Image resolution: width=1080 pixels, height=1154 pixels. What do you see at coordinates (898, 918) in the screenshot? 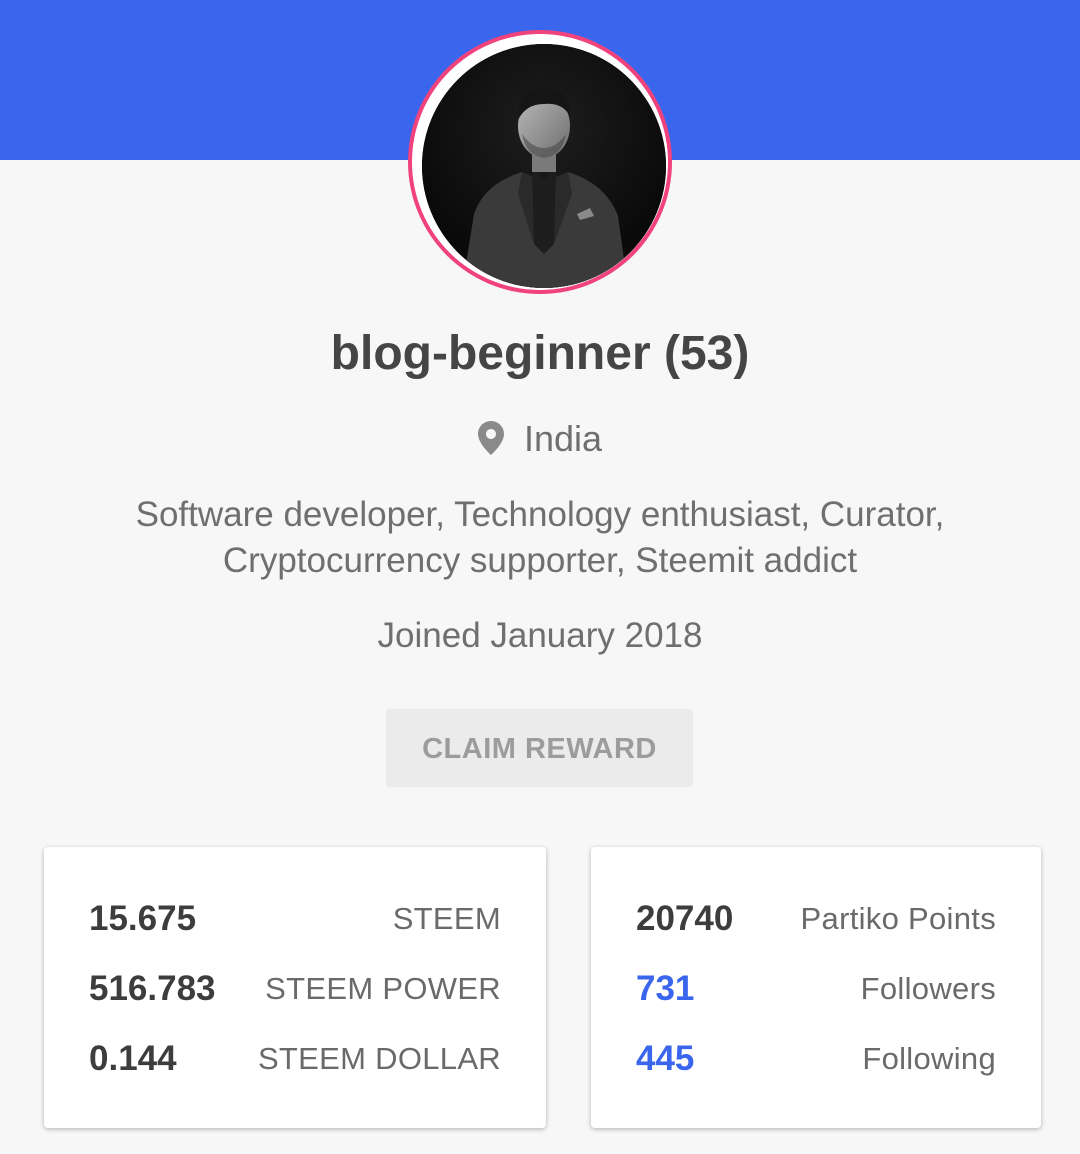
I see `partiko-points-label: Partiko Points` at bounding box center [898, 918].